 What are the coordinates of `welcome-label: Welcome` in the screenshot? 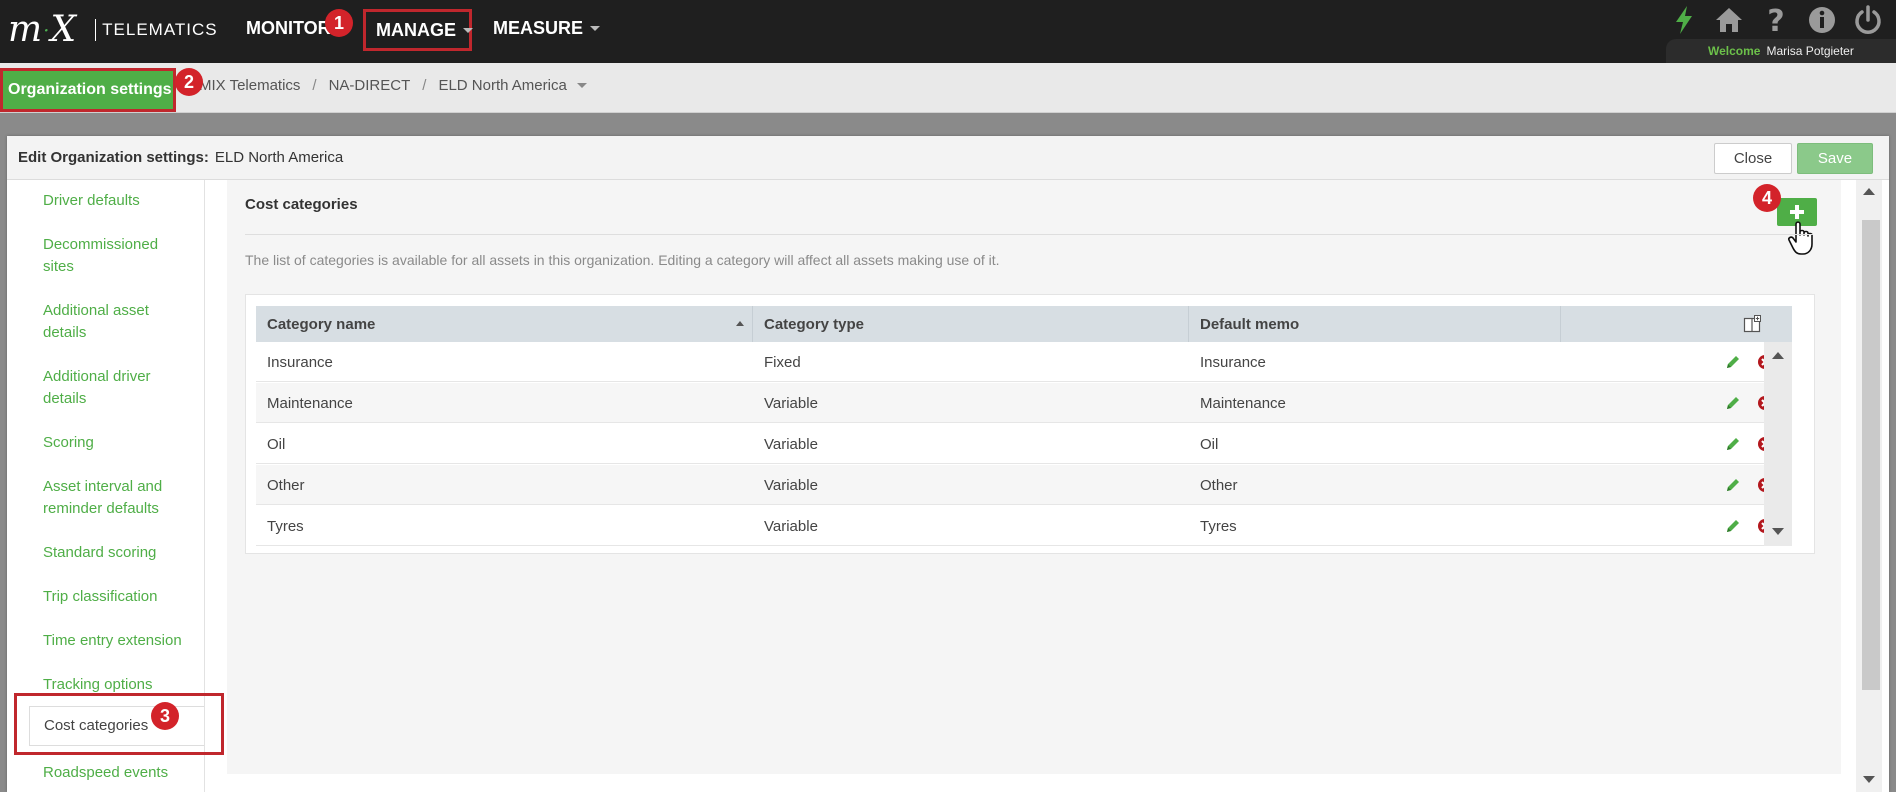 It's located at (1734, 51).